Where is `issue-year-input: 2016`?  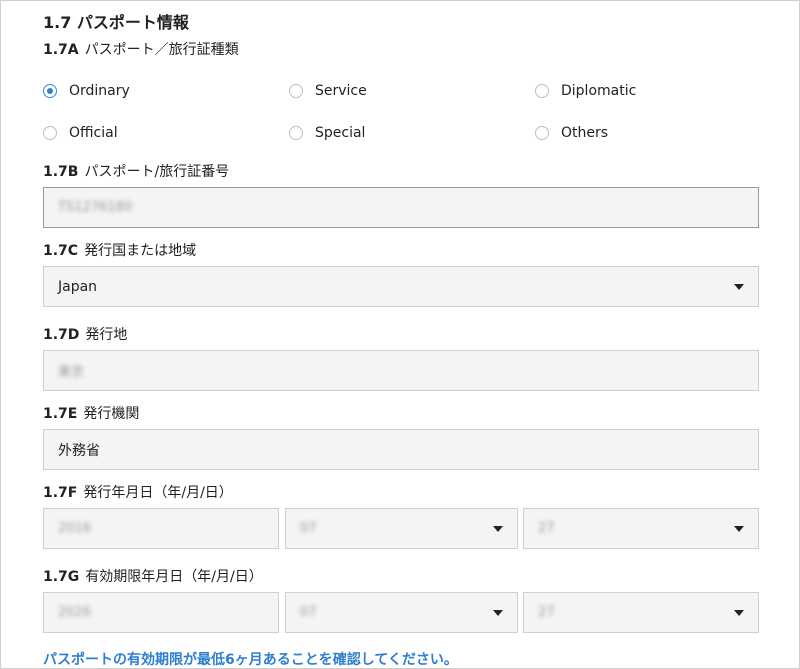
issue-year-input: 2016 is located at coordinates (161, 528).